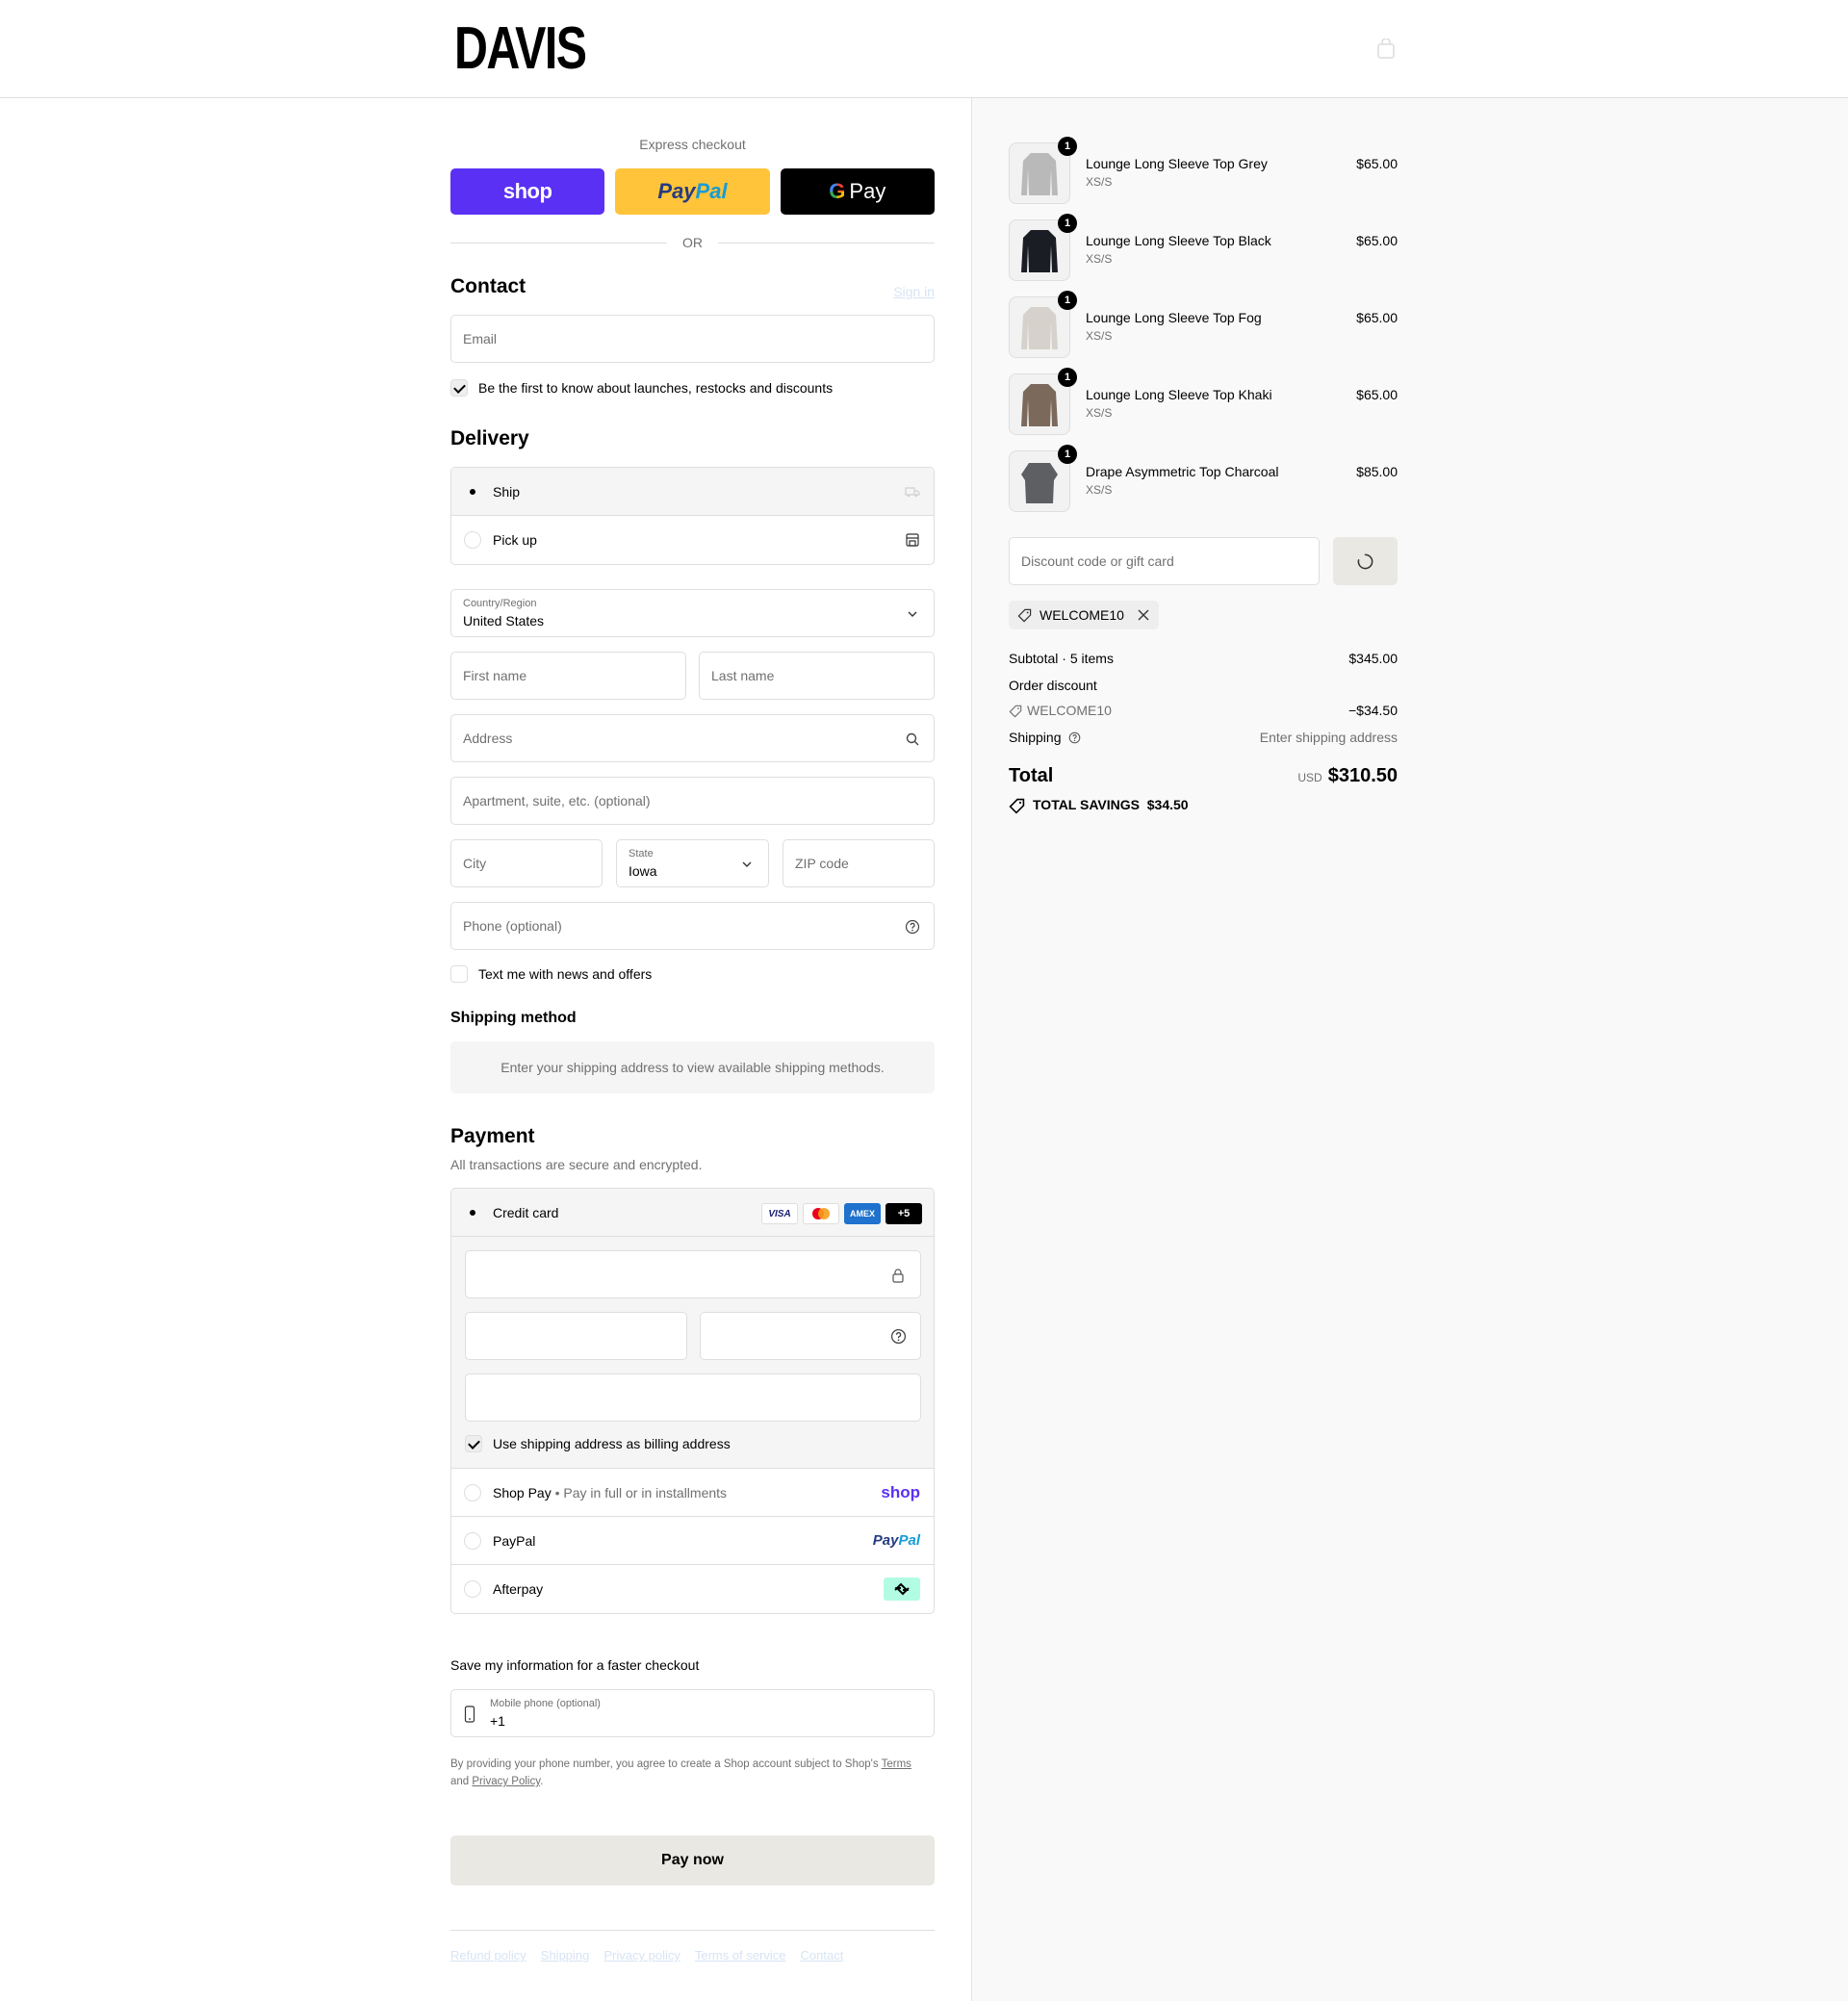  Describe the element at coordinates (472, 1212) in the screenshot. I see `credit-card-radio` at that location.